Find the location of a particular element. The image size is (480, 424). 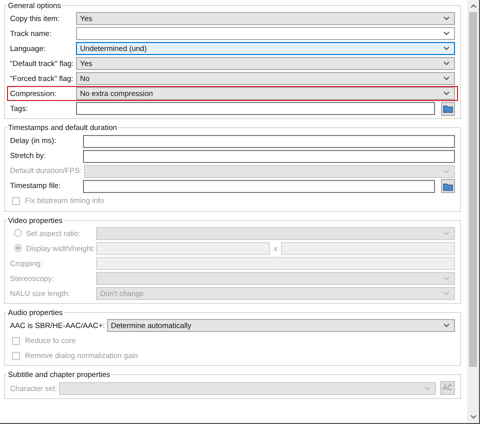

scroll-thumb is located at coordinates (473, 189).